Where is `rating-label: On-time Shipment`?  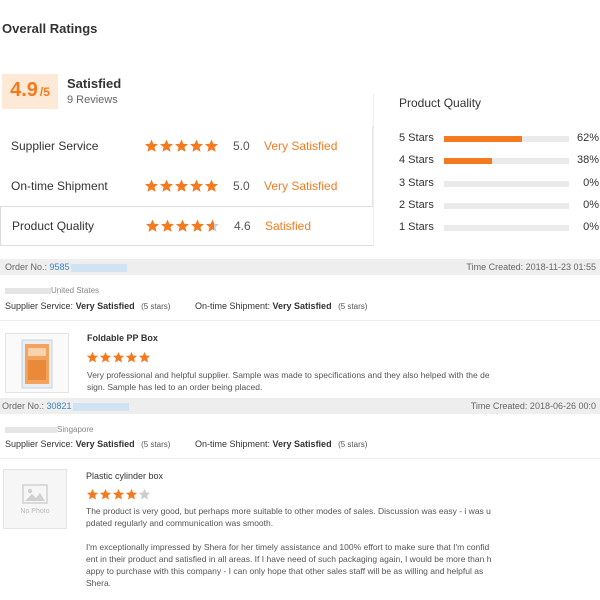
rating-label: On-time Shipment is located at coordinates (59, 186).